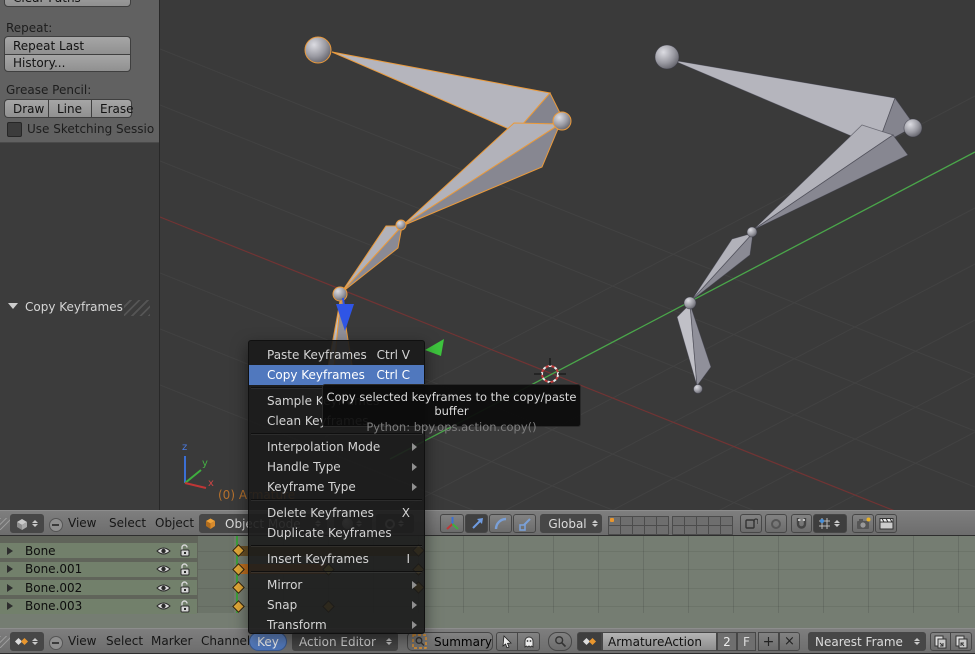 The image size is (975, 654). What do you see at coordinates (49, 90) in the screenshot?
I see `grease-pencil-label: Grease Pencil:` at bounding box center [49, 90].